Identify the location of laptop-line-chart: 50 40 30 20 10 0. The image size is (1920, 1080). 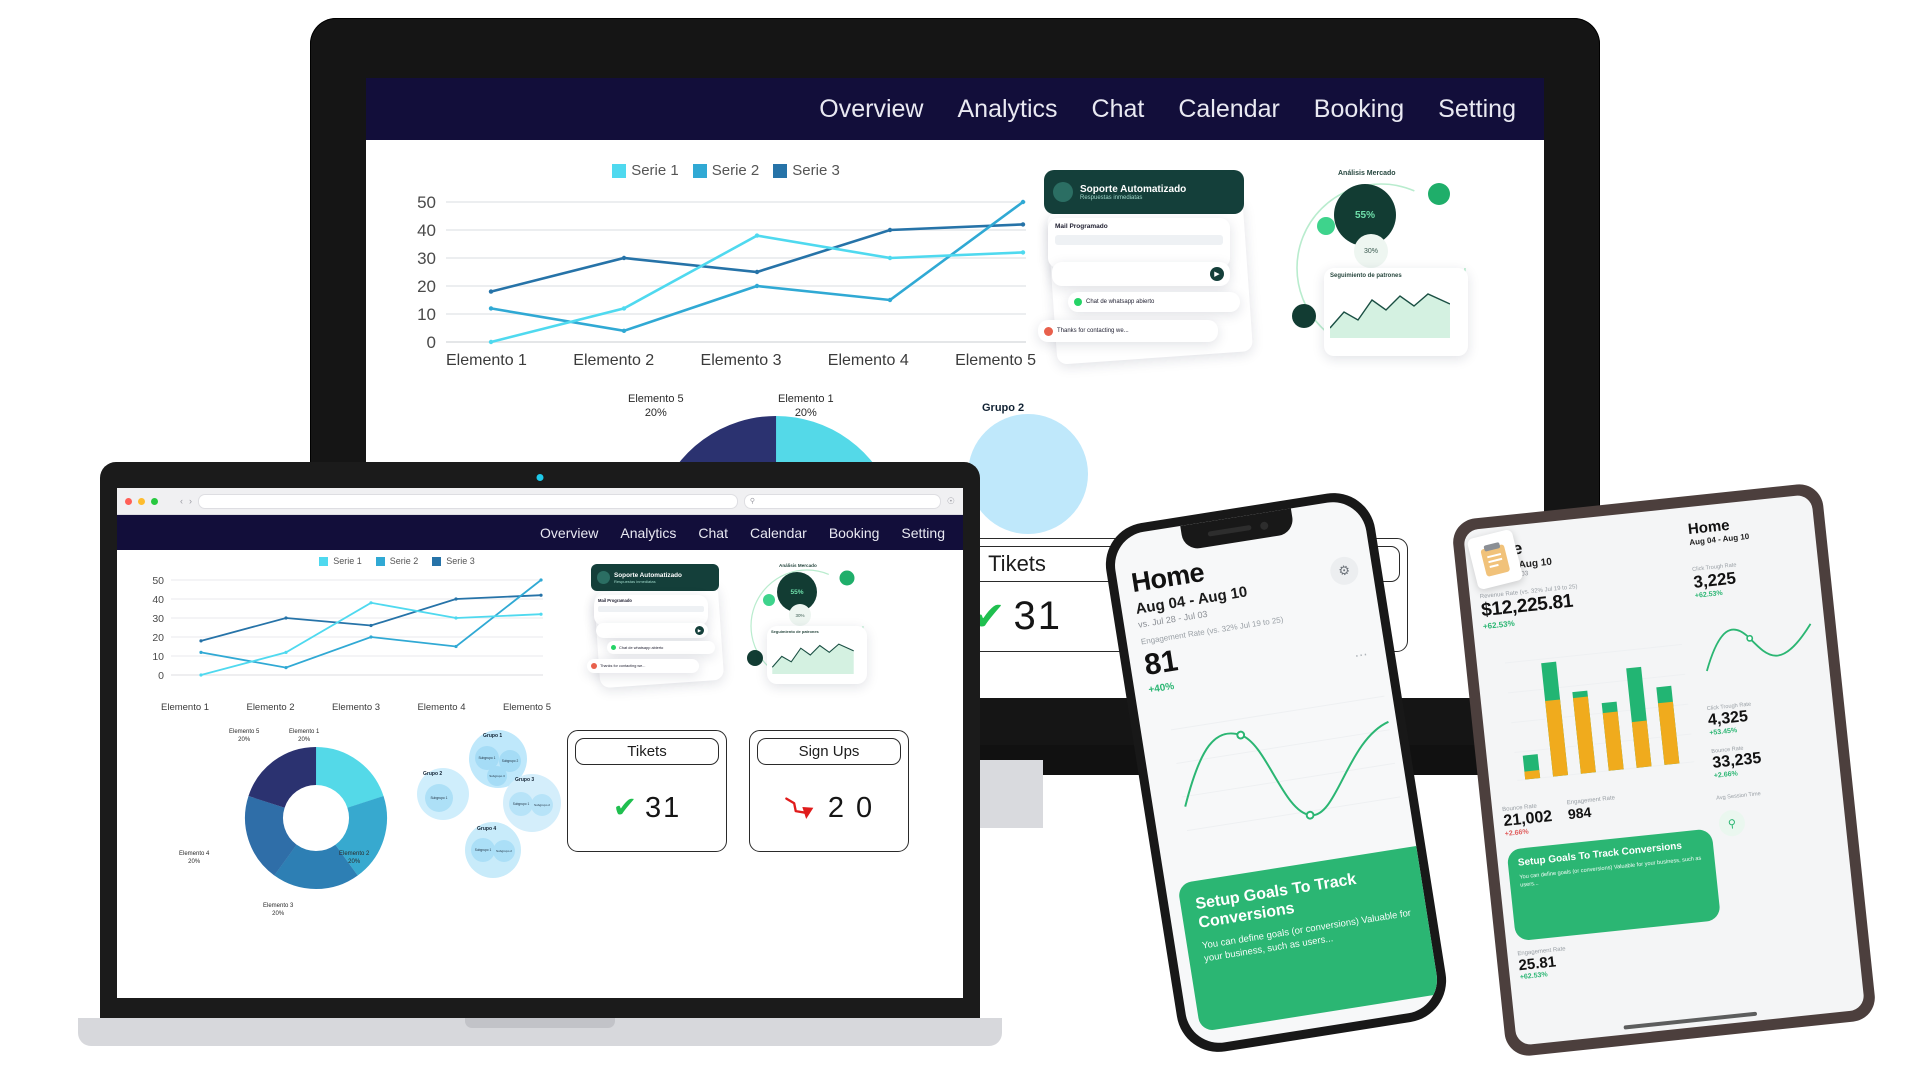
(347, 628).